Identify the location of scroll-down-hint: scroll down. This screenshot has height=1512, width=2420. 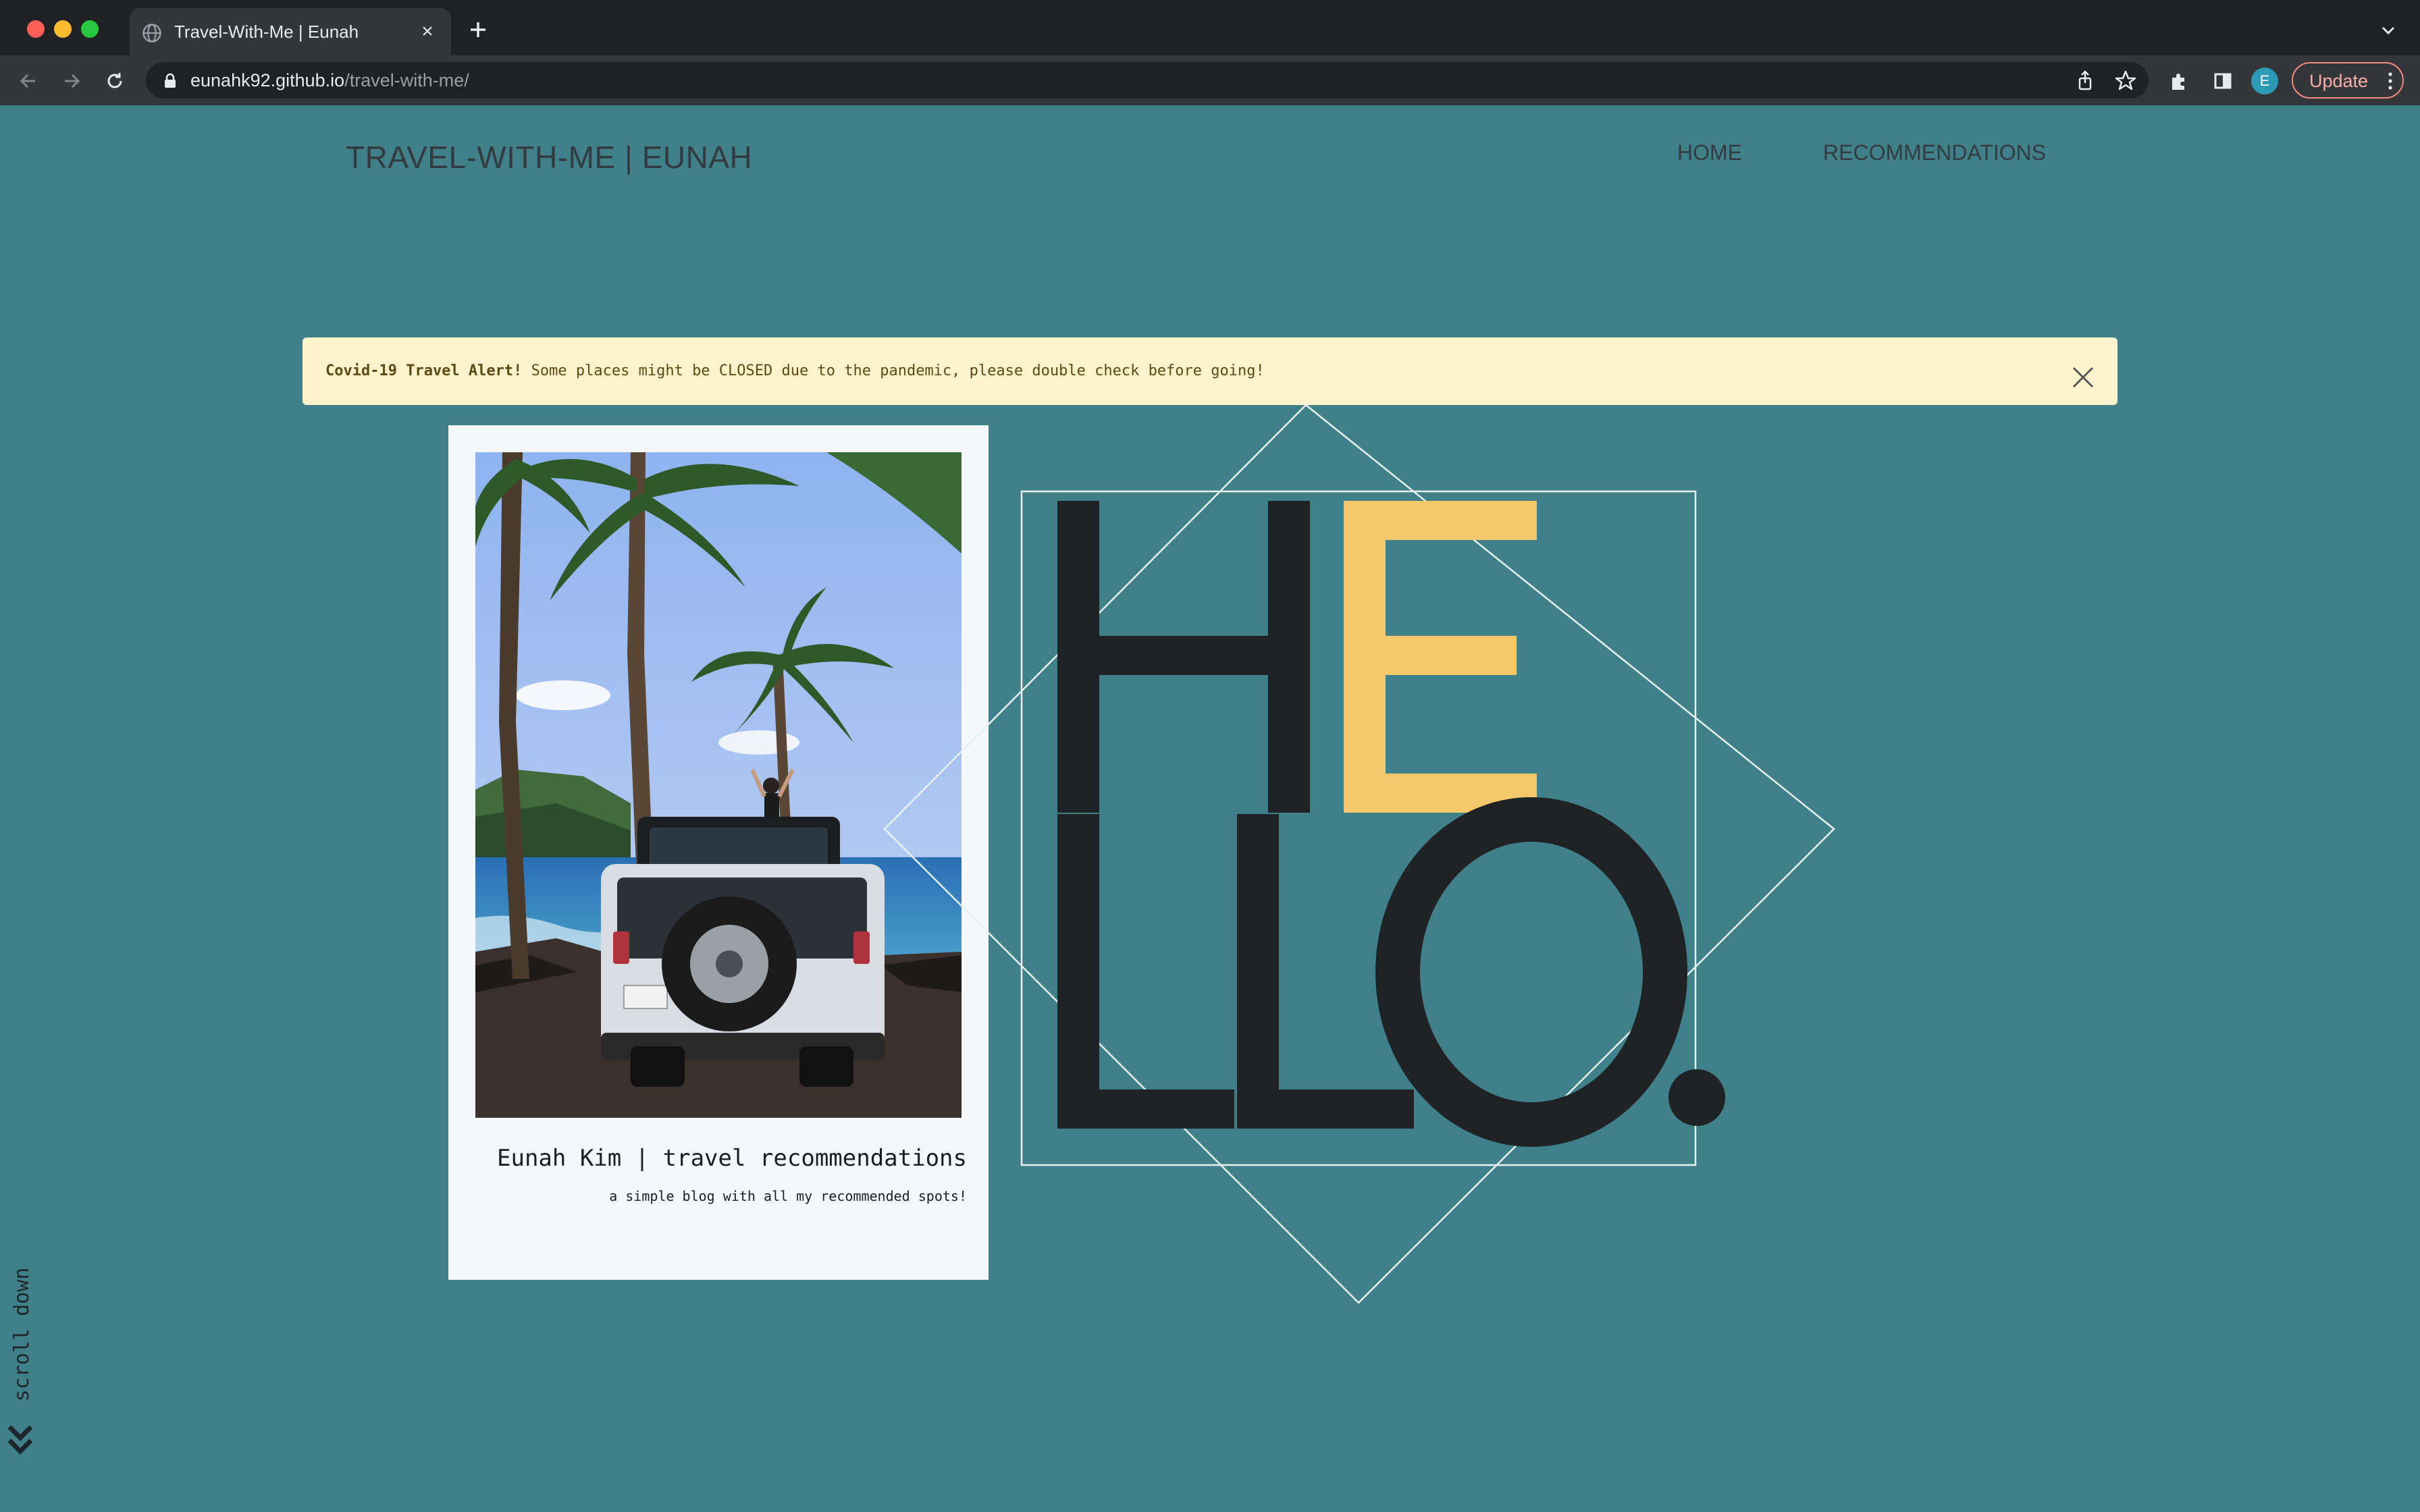
(20, 1370).